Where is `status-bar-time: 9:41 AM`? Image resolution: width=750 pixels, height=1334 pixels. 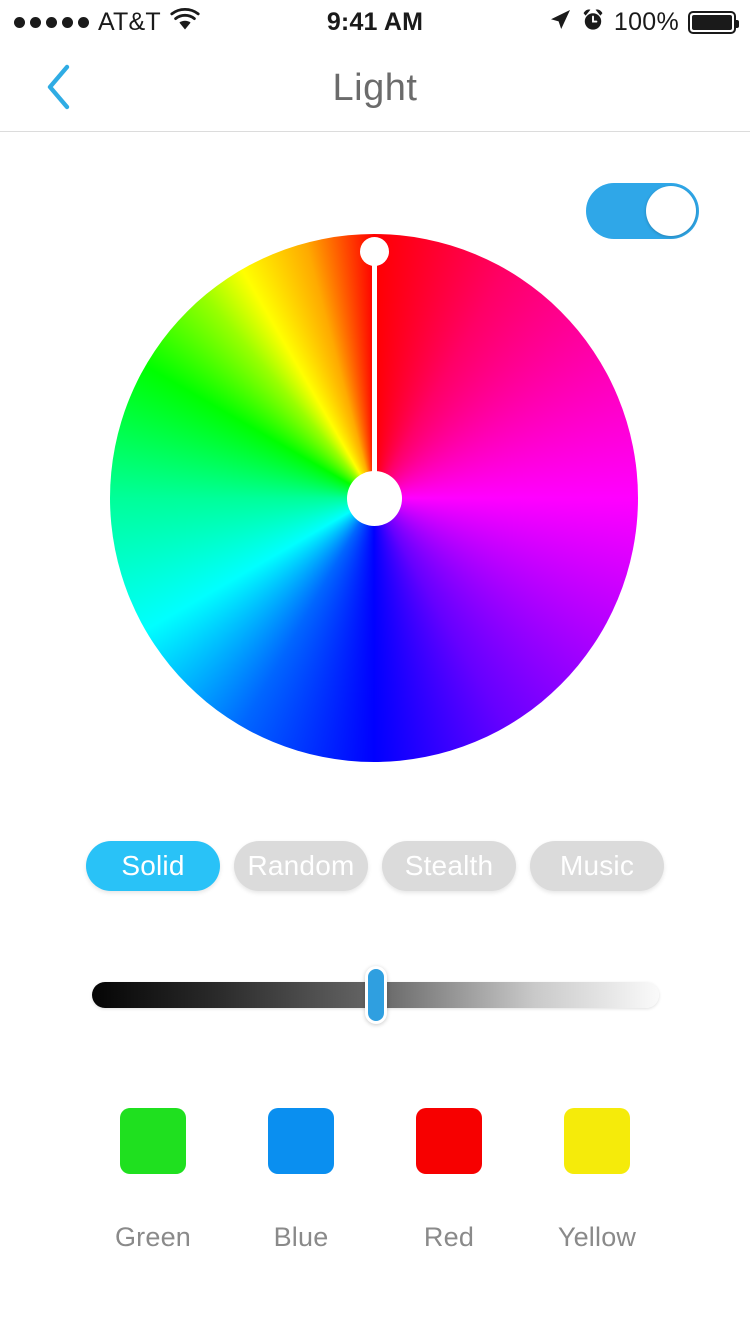
status-bar-time: 9:41 AM is located at coordinates (375, 21).